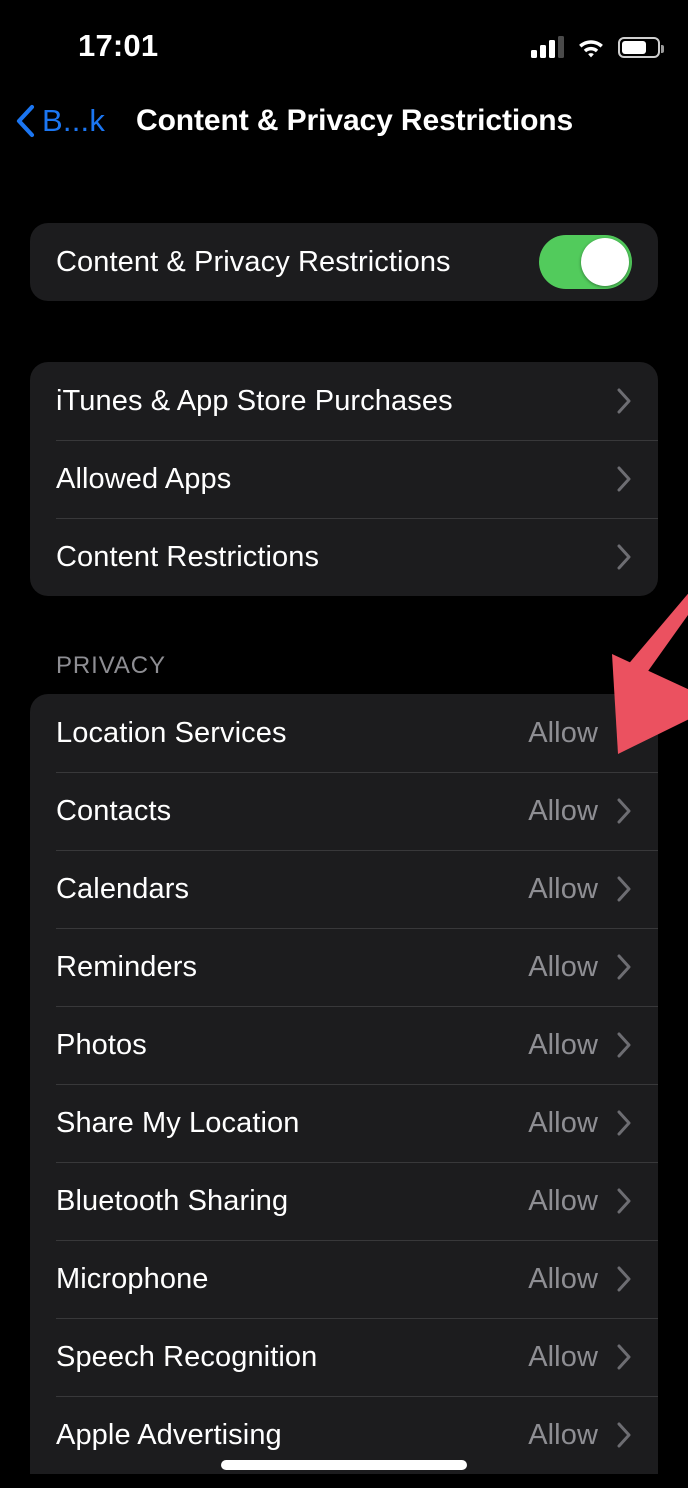  I want to click on row-content-restrictions: Content Restrictions, so click(344, 557).